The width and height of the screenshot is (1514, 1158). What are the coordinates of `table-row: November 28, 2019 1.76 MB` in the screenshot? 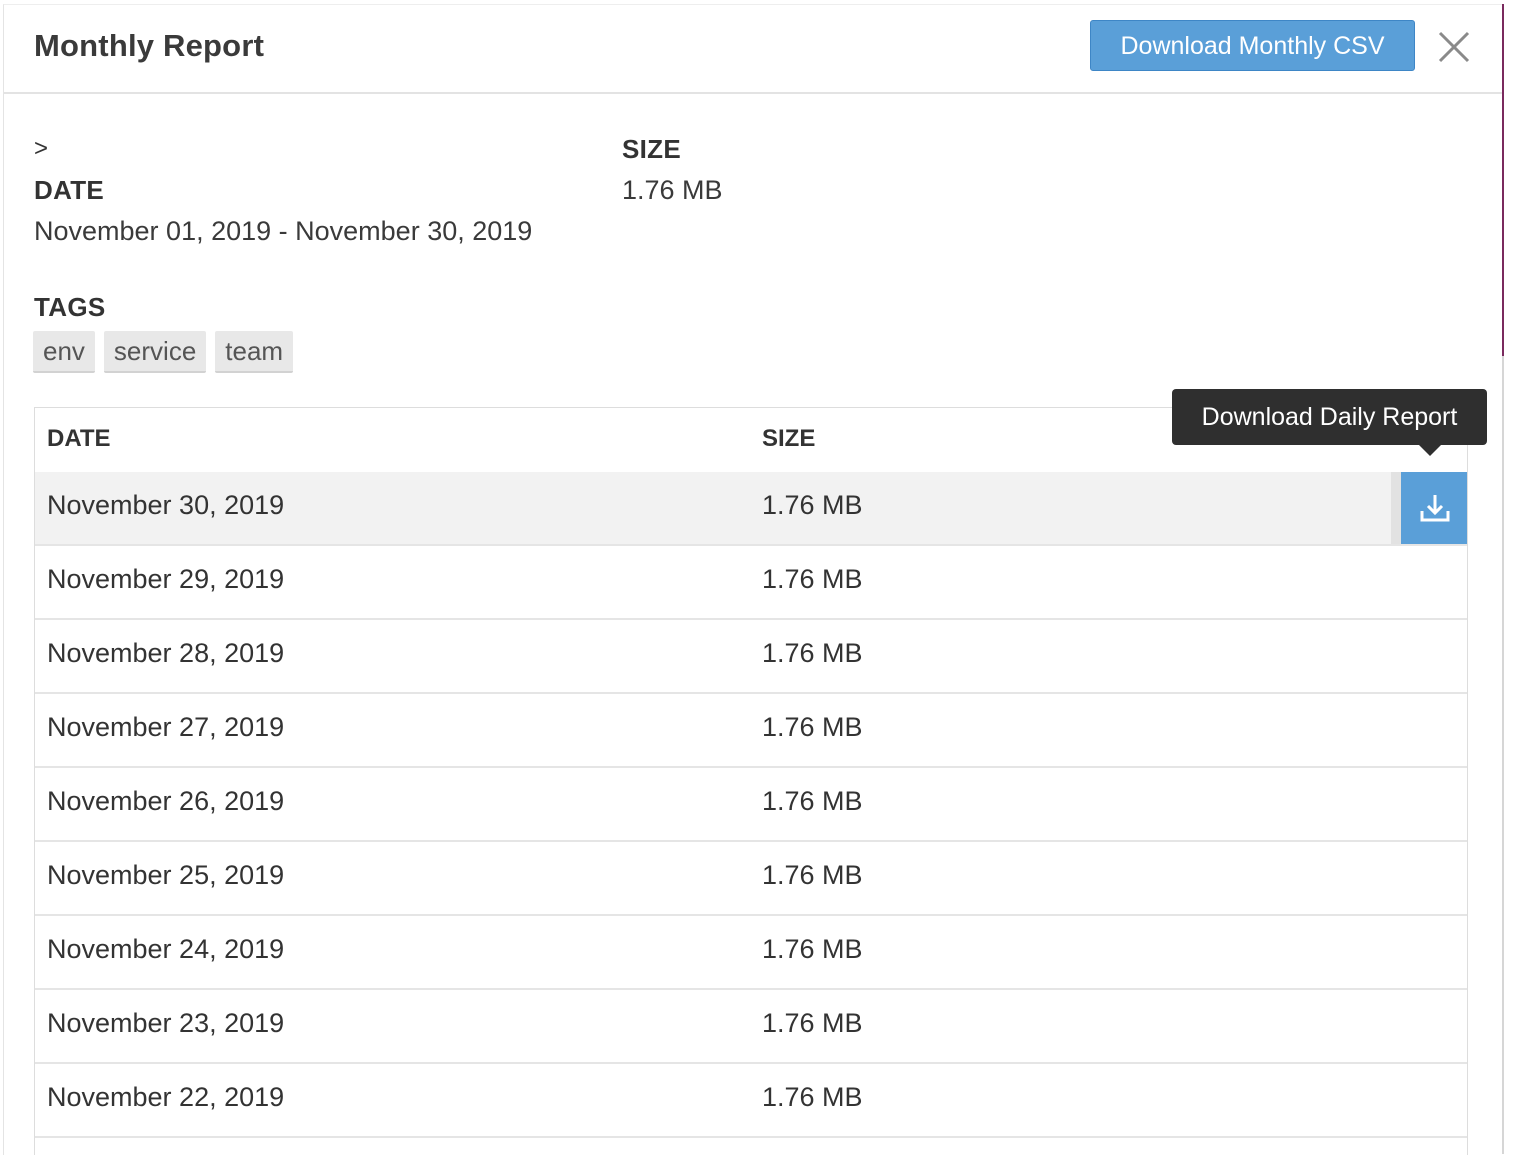 It's located at (751, 657).